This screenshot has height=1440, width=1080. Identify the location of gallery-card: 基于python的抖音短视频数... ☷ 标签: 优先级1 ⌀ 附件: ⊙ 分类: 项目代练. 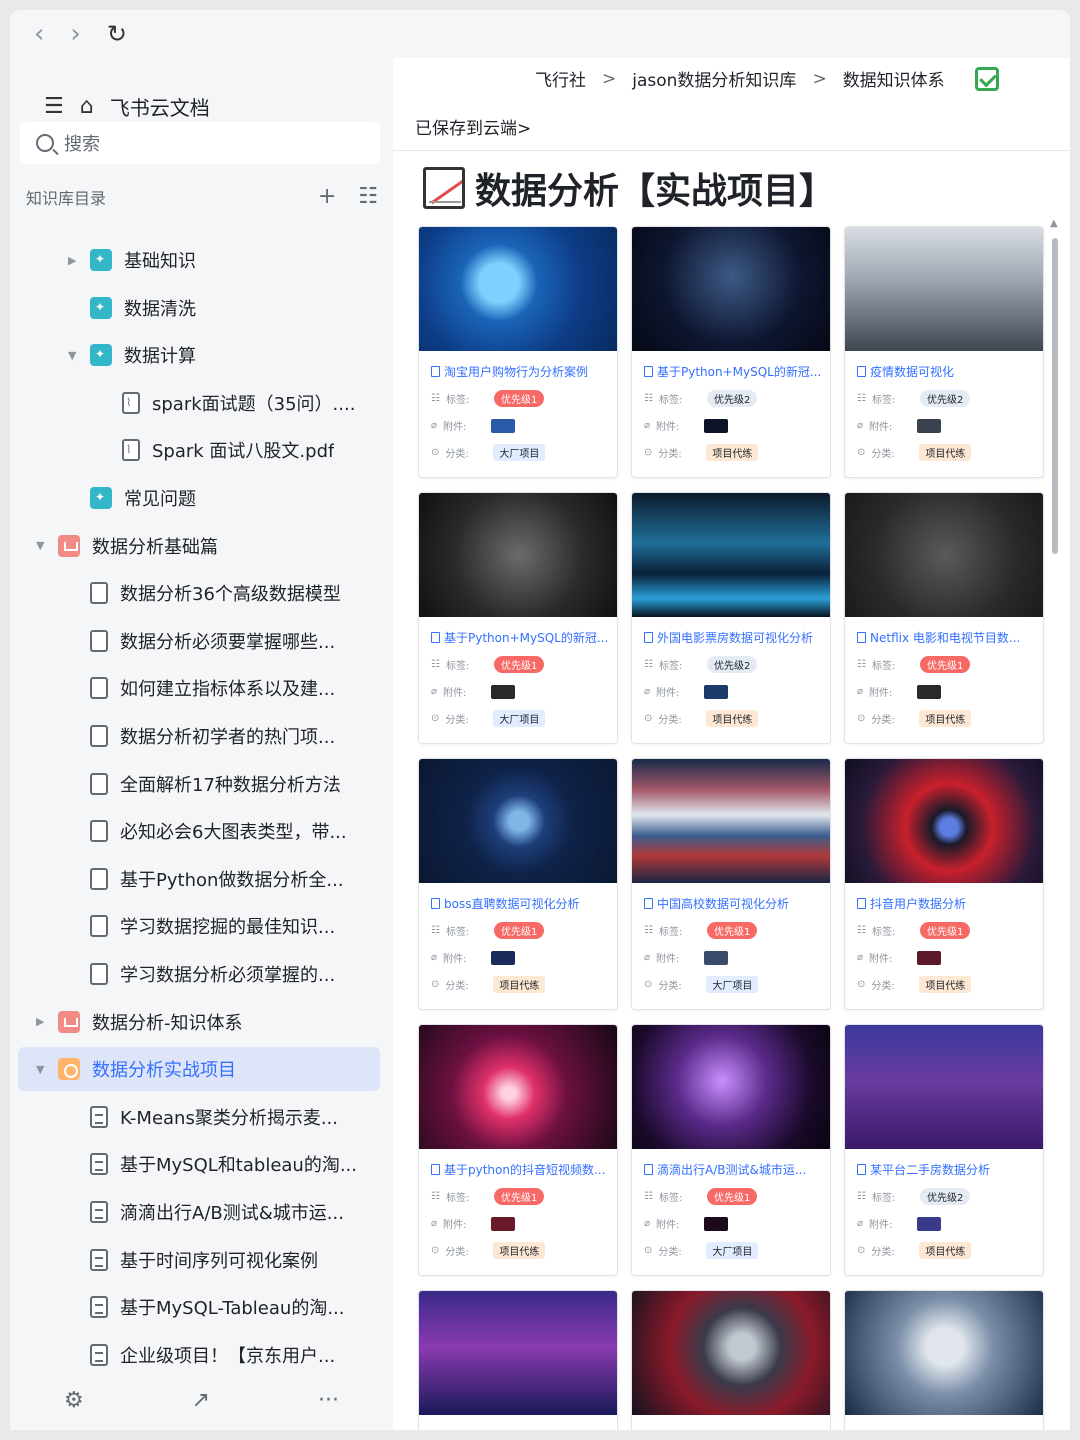
(518, 1150).